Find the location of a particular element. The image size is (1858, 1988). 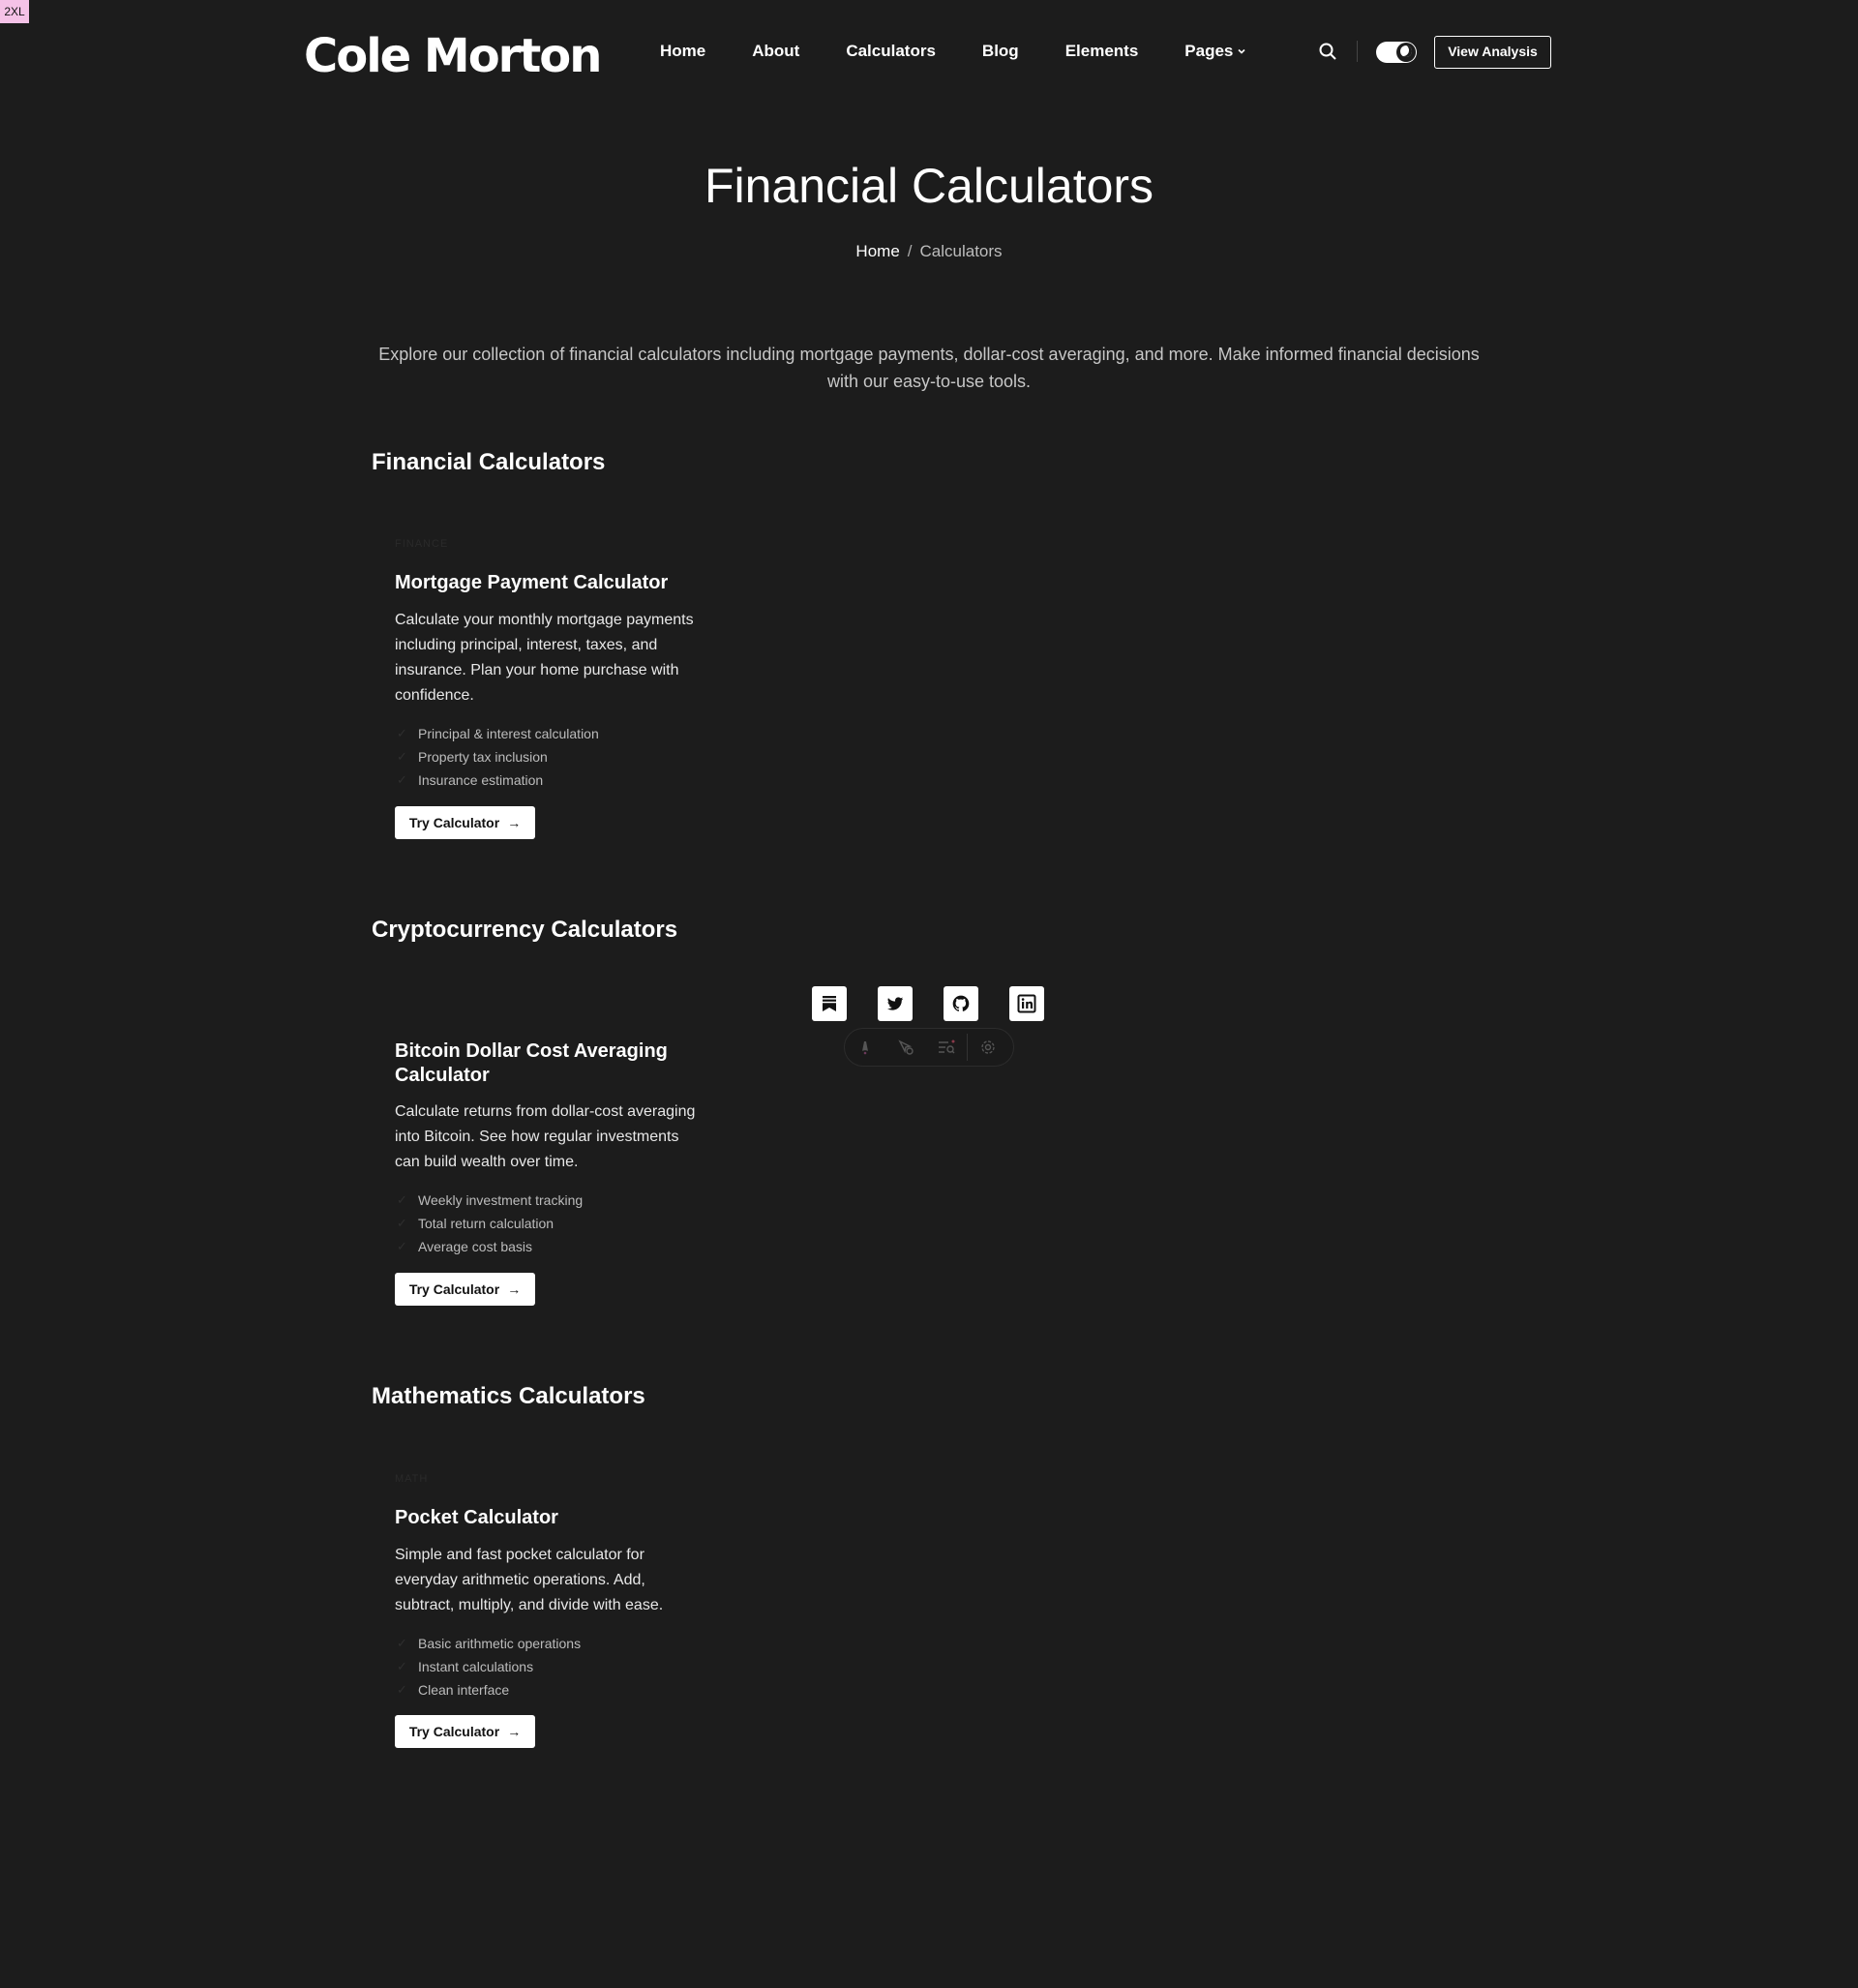

list-item: ✓ Total return calculation is located at coordinates (489, 1223).